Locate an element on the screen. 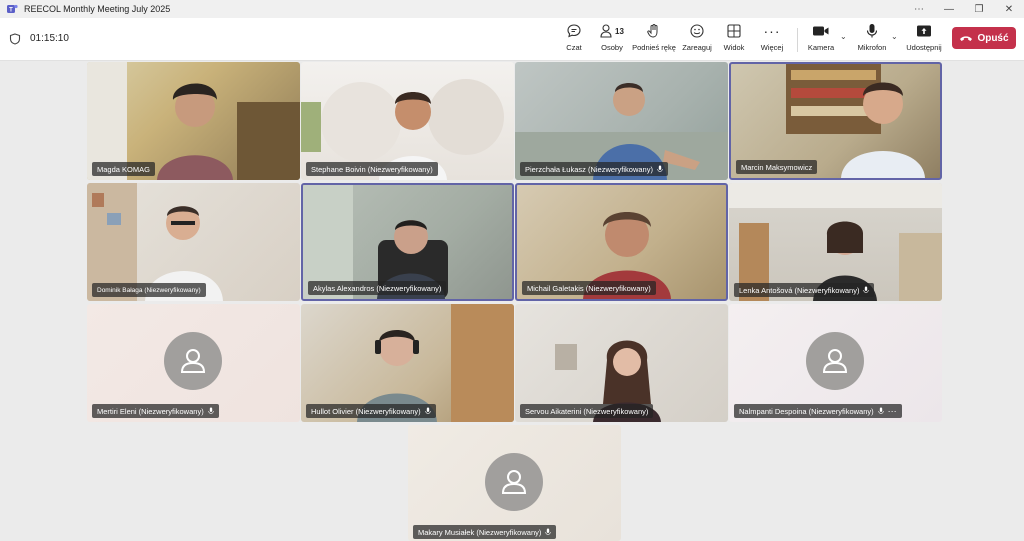 Image resolution: width=1024 pixels, height=541 pixels. camera-icon is located at coordinates (821, 31).